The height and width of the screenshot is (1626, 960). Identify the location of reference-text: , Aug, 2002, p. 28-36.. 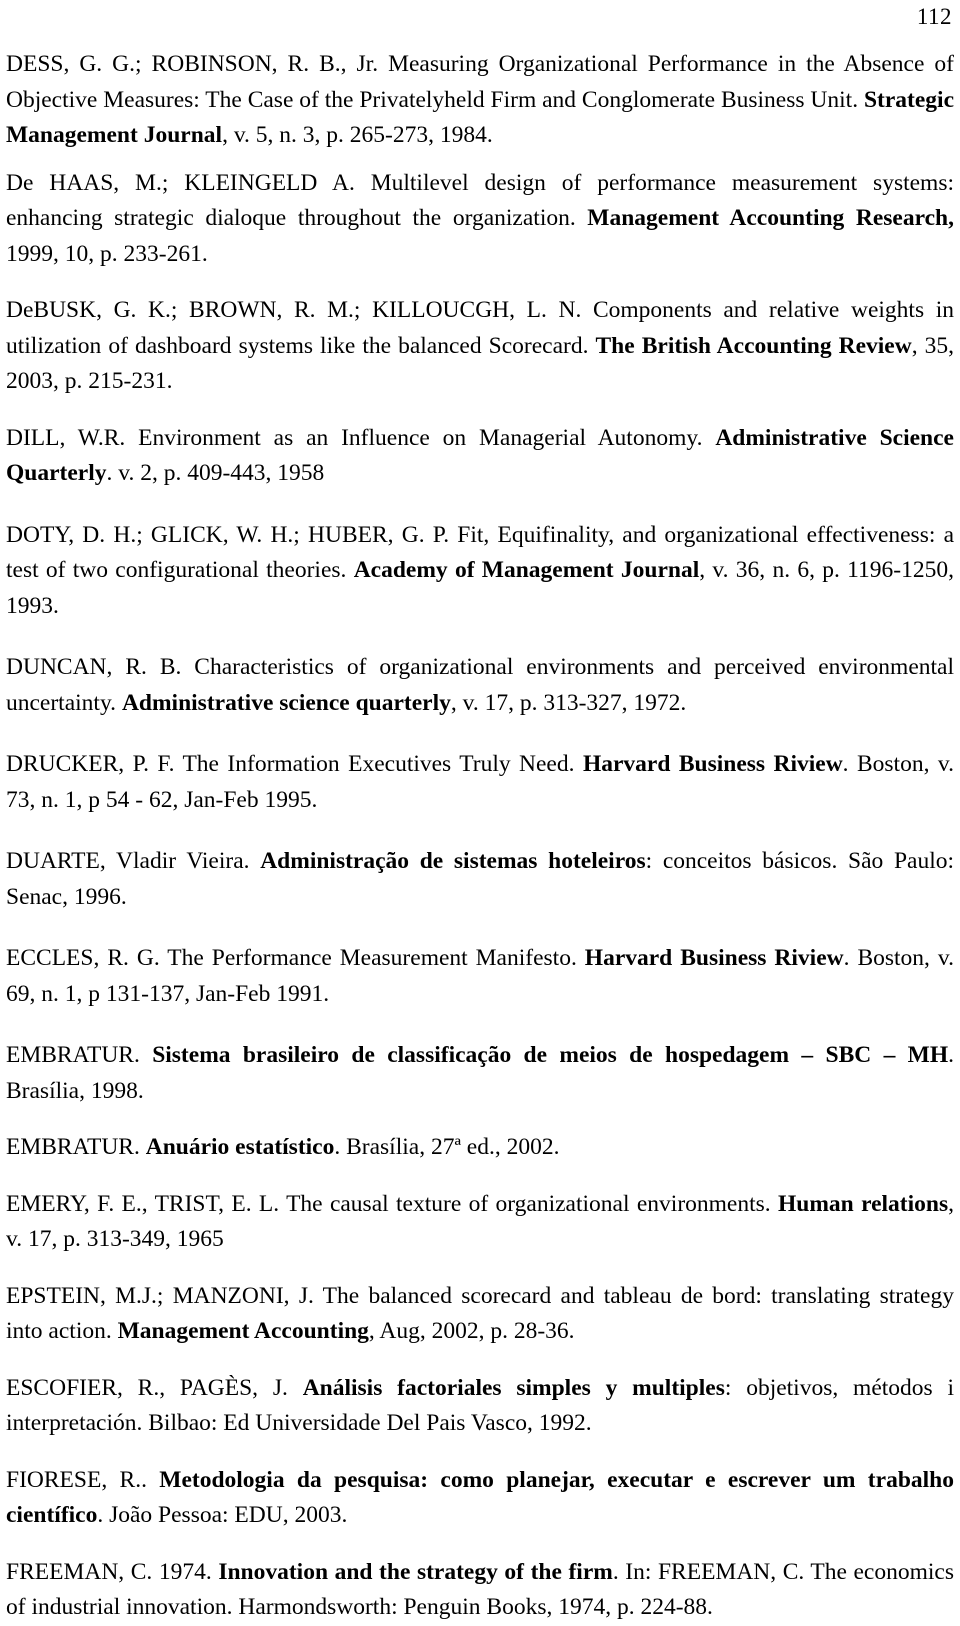
(471, 1331).